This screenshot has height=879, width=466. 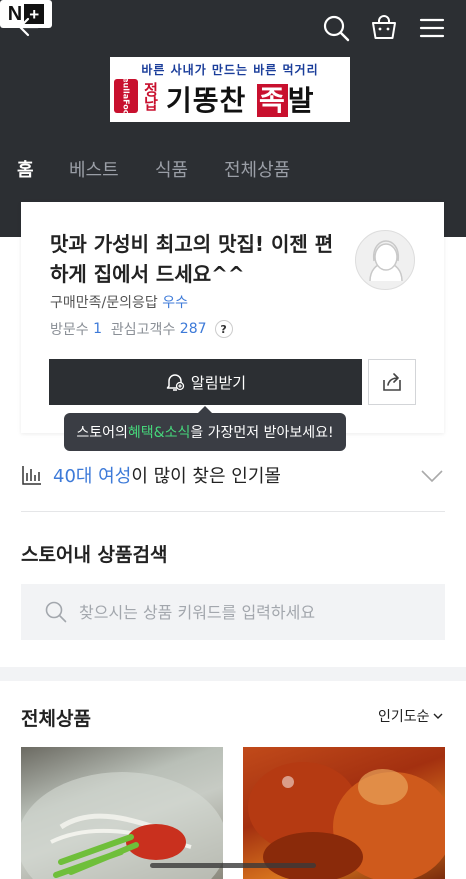 What do you see at coordinates (29, 27) in the screenshot?
I see `back-arrow-icon` at bounding box center [29, 27].